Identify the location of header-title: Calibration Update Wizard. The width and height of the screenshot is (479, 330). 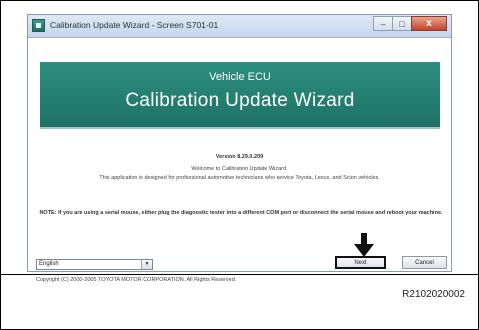
(240, 100).